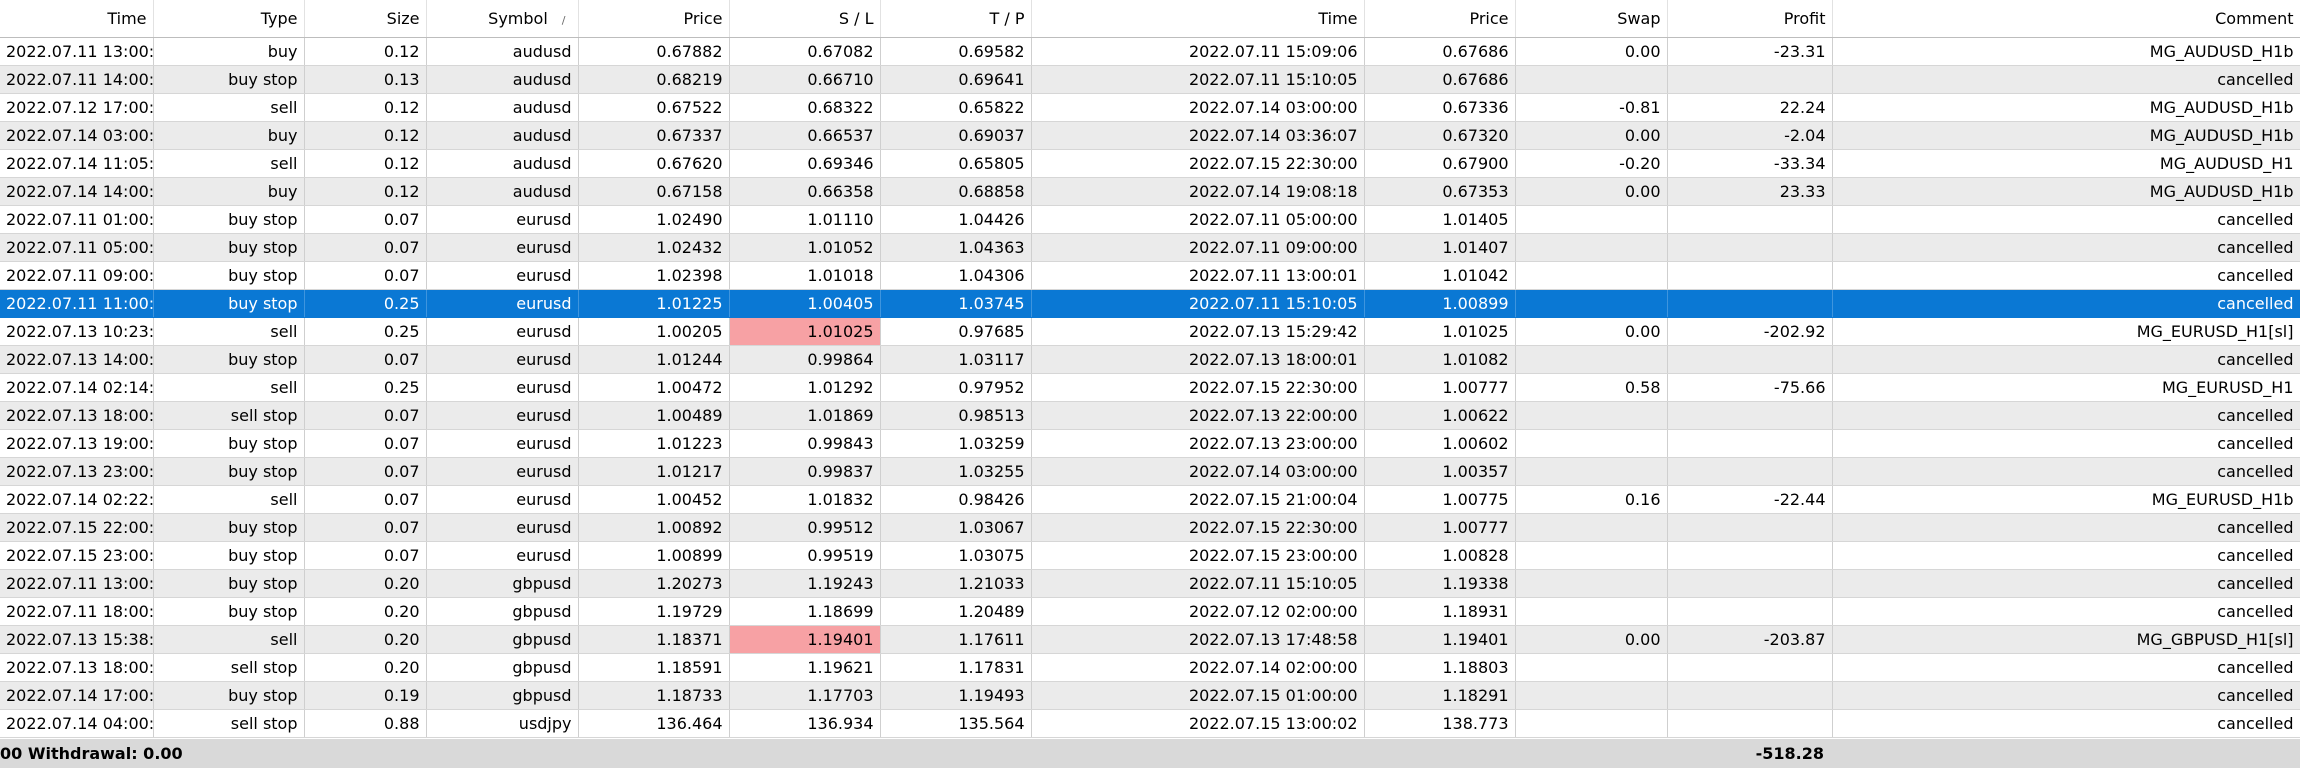 The image size is (2300, 768). I want to click on cell-price: 1.02398, so click(654, 275).